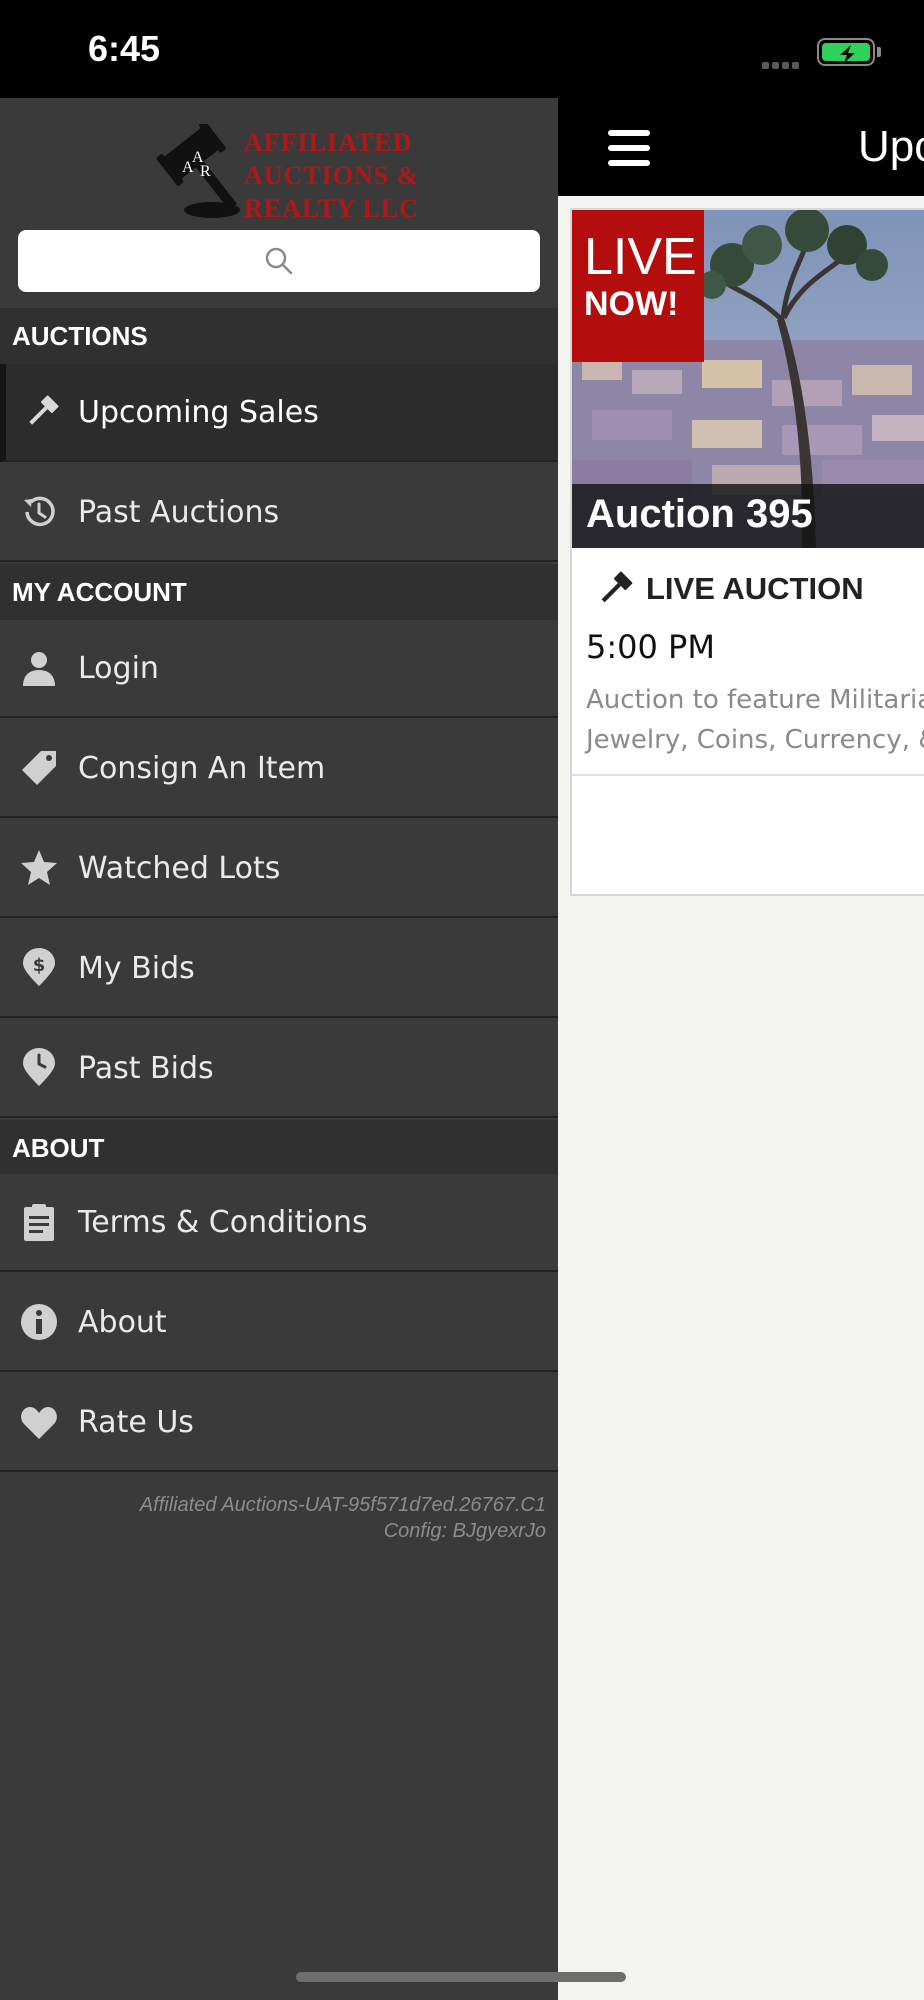 This screenshot has height=2000, width=924. Describe the element at coordinates (205, 171) in the screenshot. I see `svg-text: R` at that location.